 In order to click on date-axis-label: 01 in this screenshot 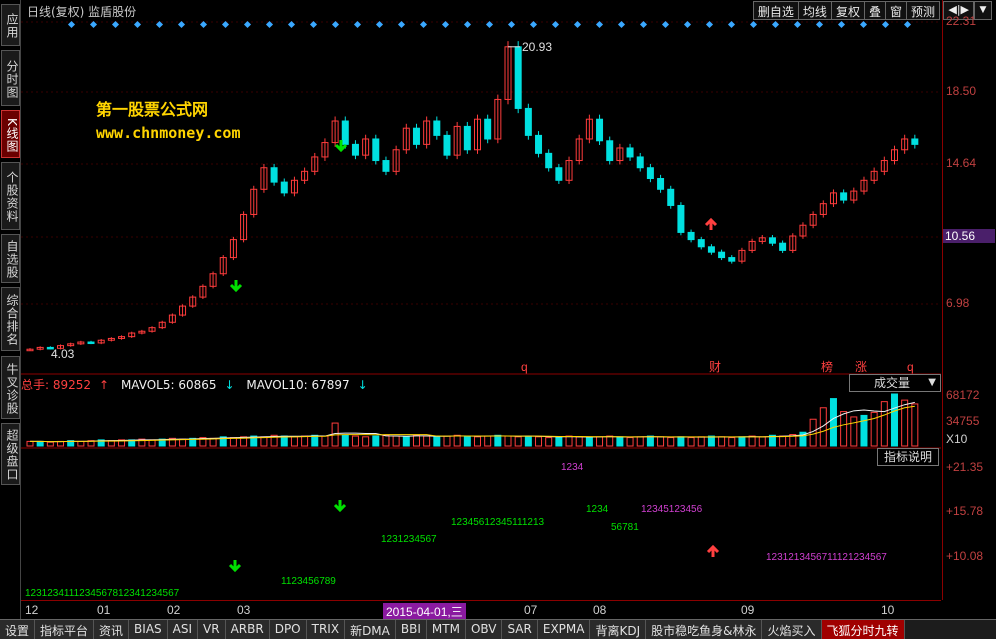, I will do `click(104, 610)`.